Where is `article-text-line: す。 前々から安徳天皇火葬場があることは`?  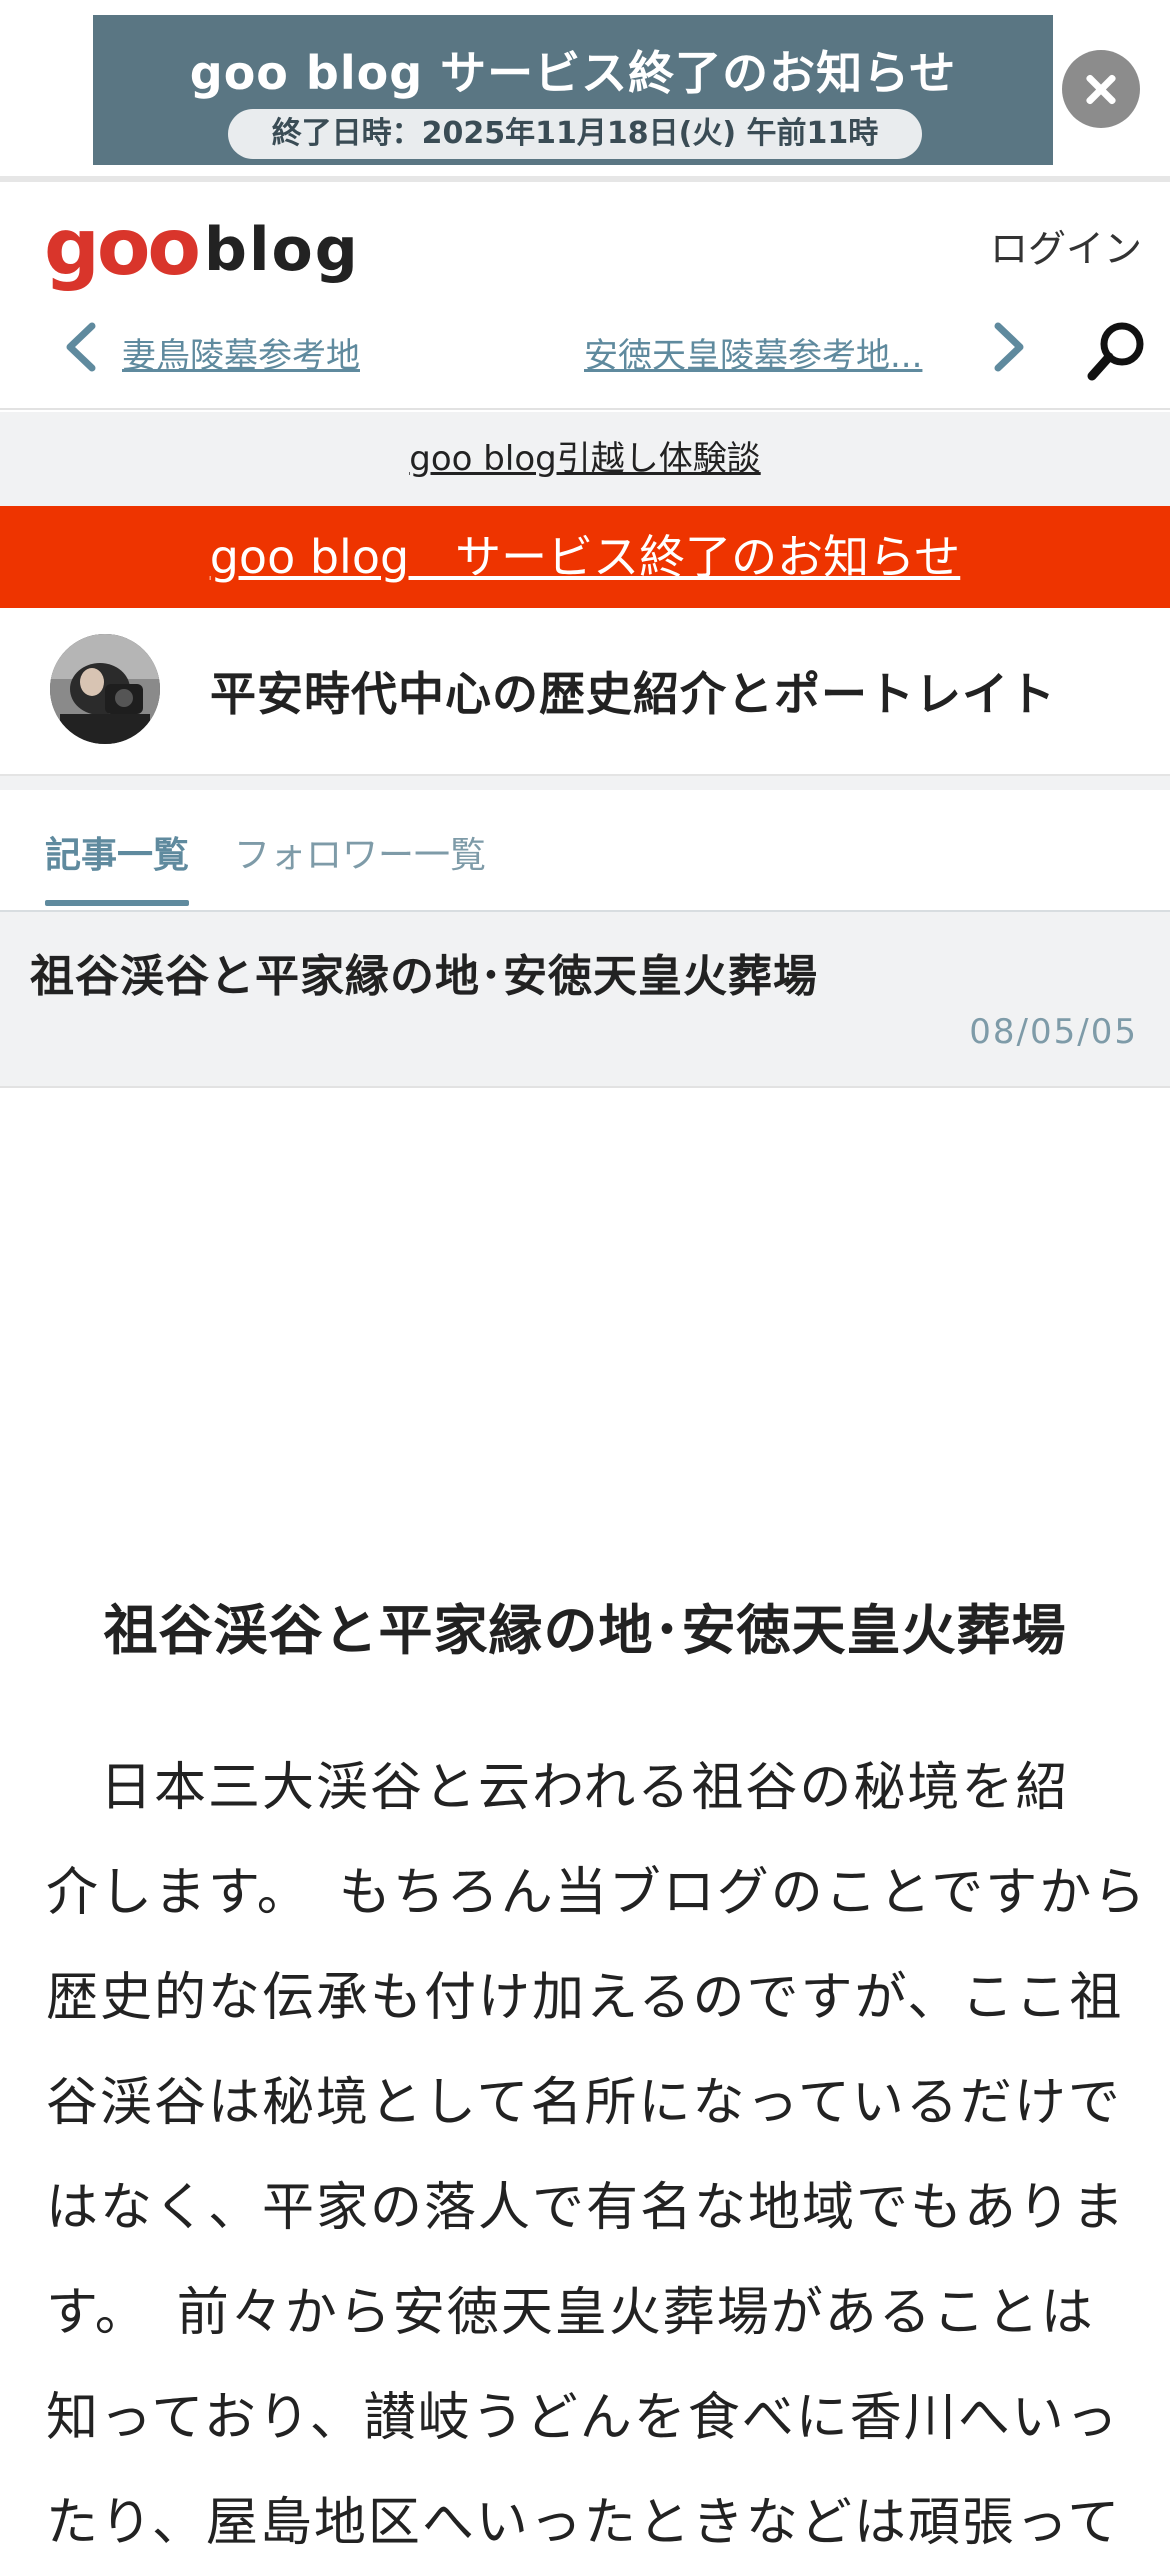 article-text-line: す。 前々から安徳天皇火葬場があることは is located at coordinates (570, 2313).